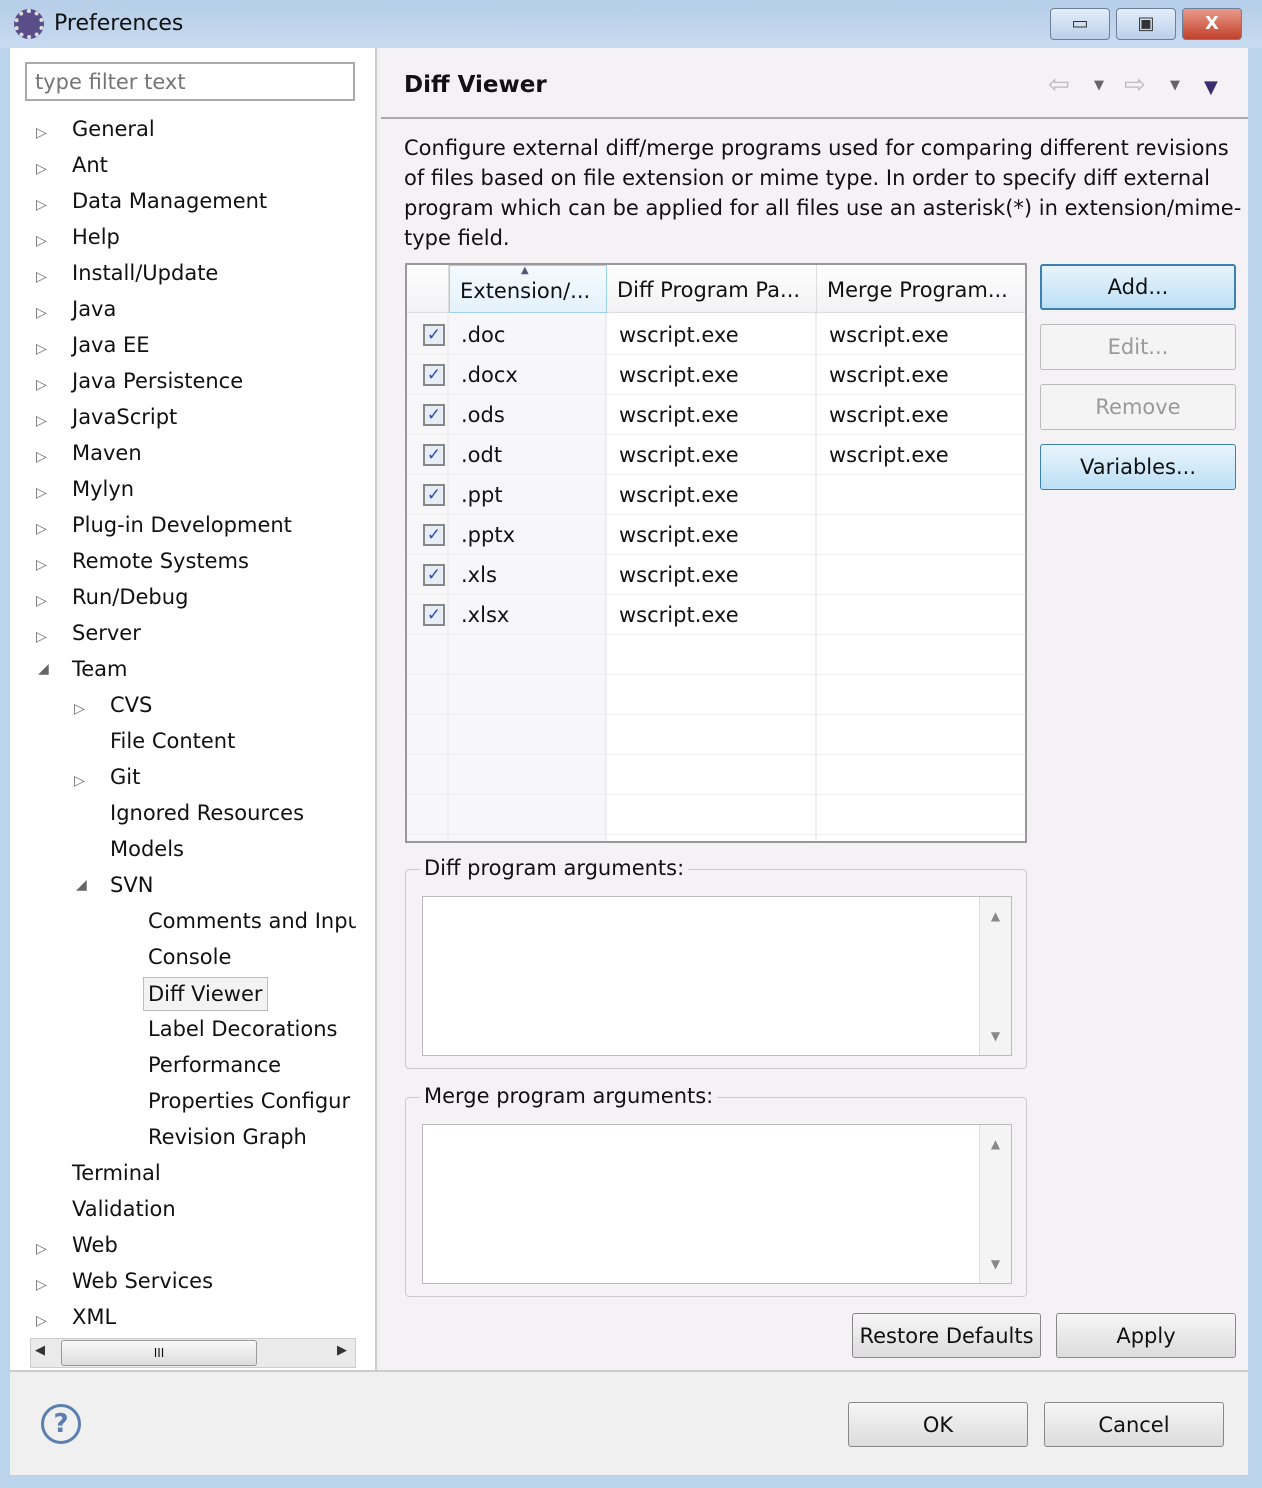 The width and height of the screenshot is (1262, 1488). I want to click on title-separator, so click(814, 118).